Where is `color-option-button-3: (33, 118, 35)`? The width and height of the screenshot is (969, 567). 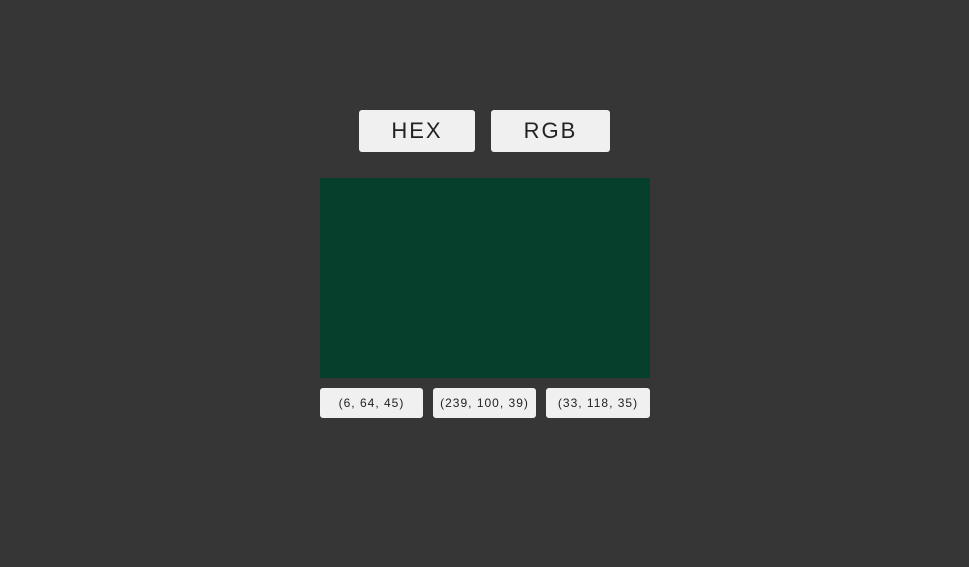
color-option-button-3: (33, 118, 35) is located at coordinates (598, 403).